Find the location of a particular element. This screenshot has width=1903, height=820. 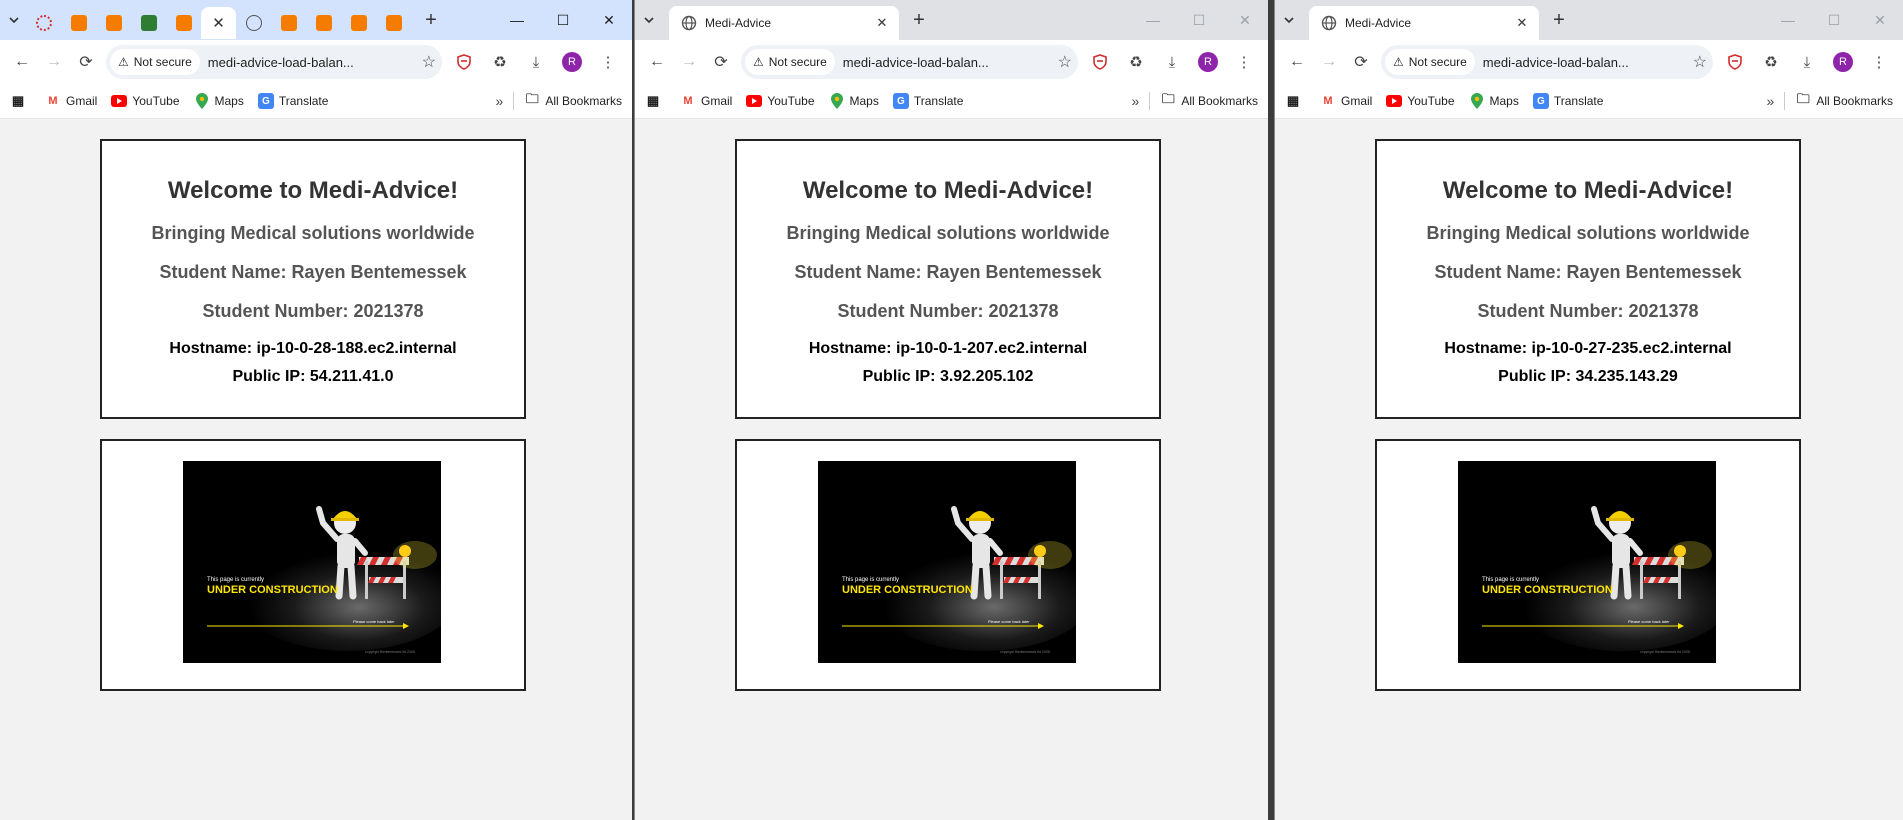

page-title: Welcome to Medi-Advice! is located at coordinates (1588, 190).